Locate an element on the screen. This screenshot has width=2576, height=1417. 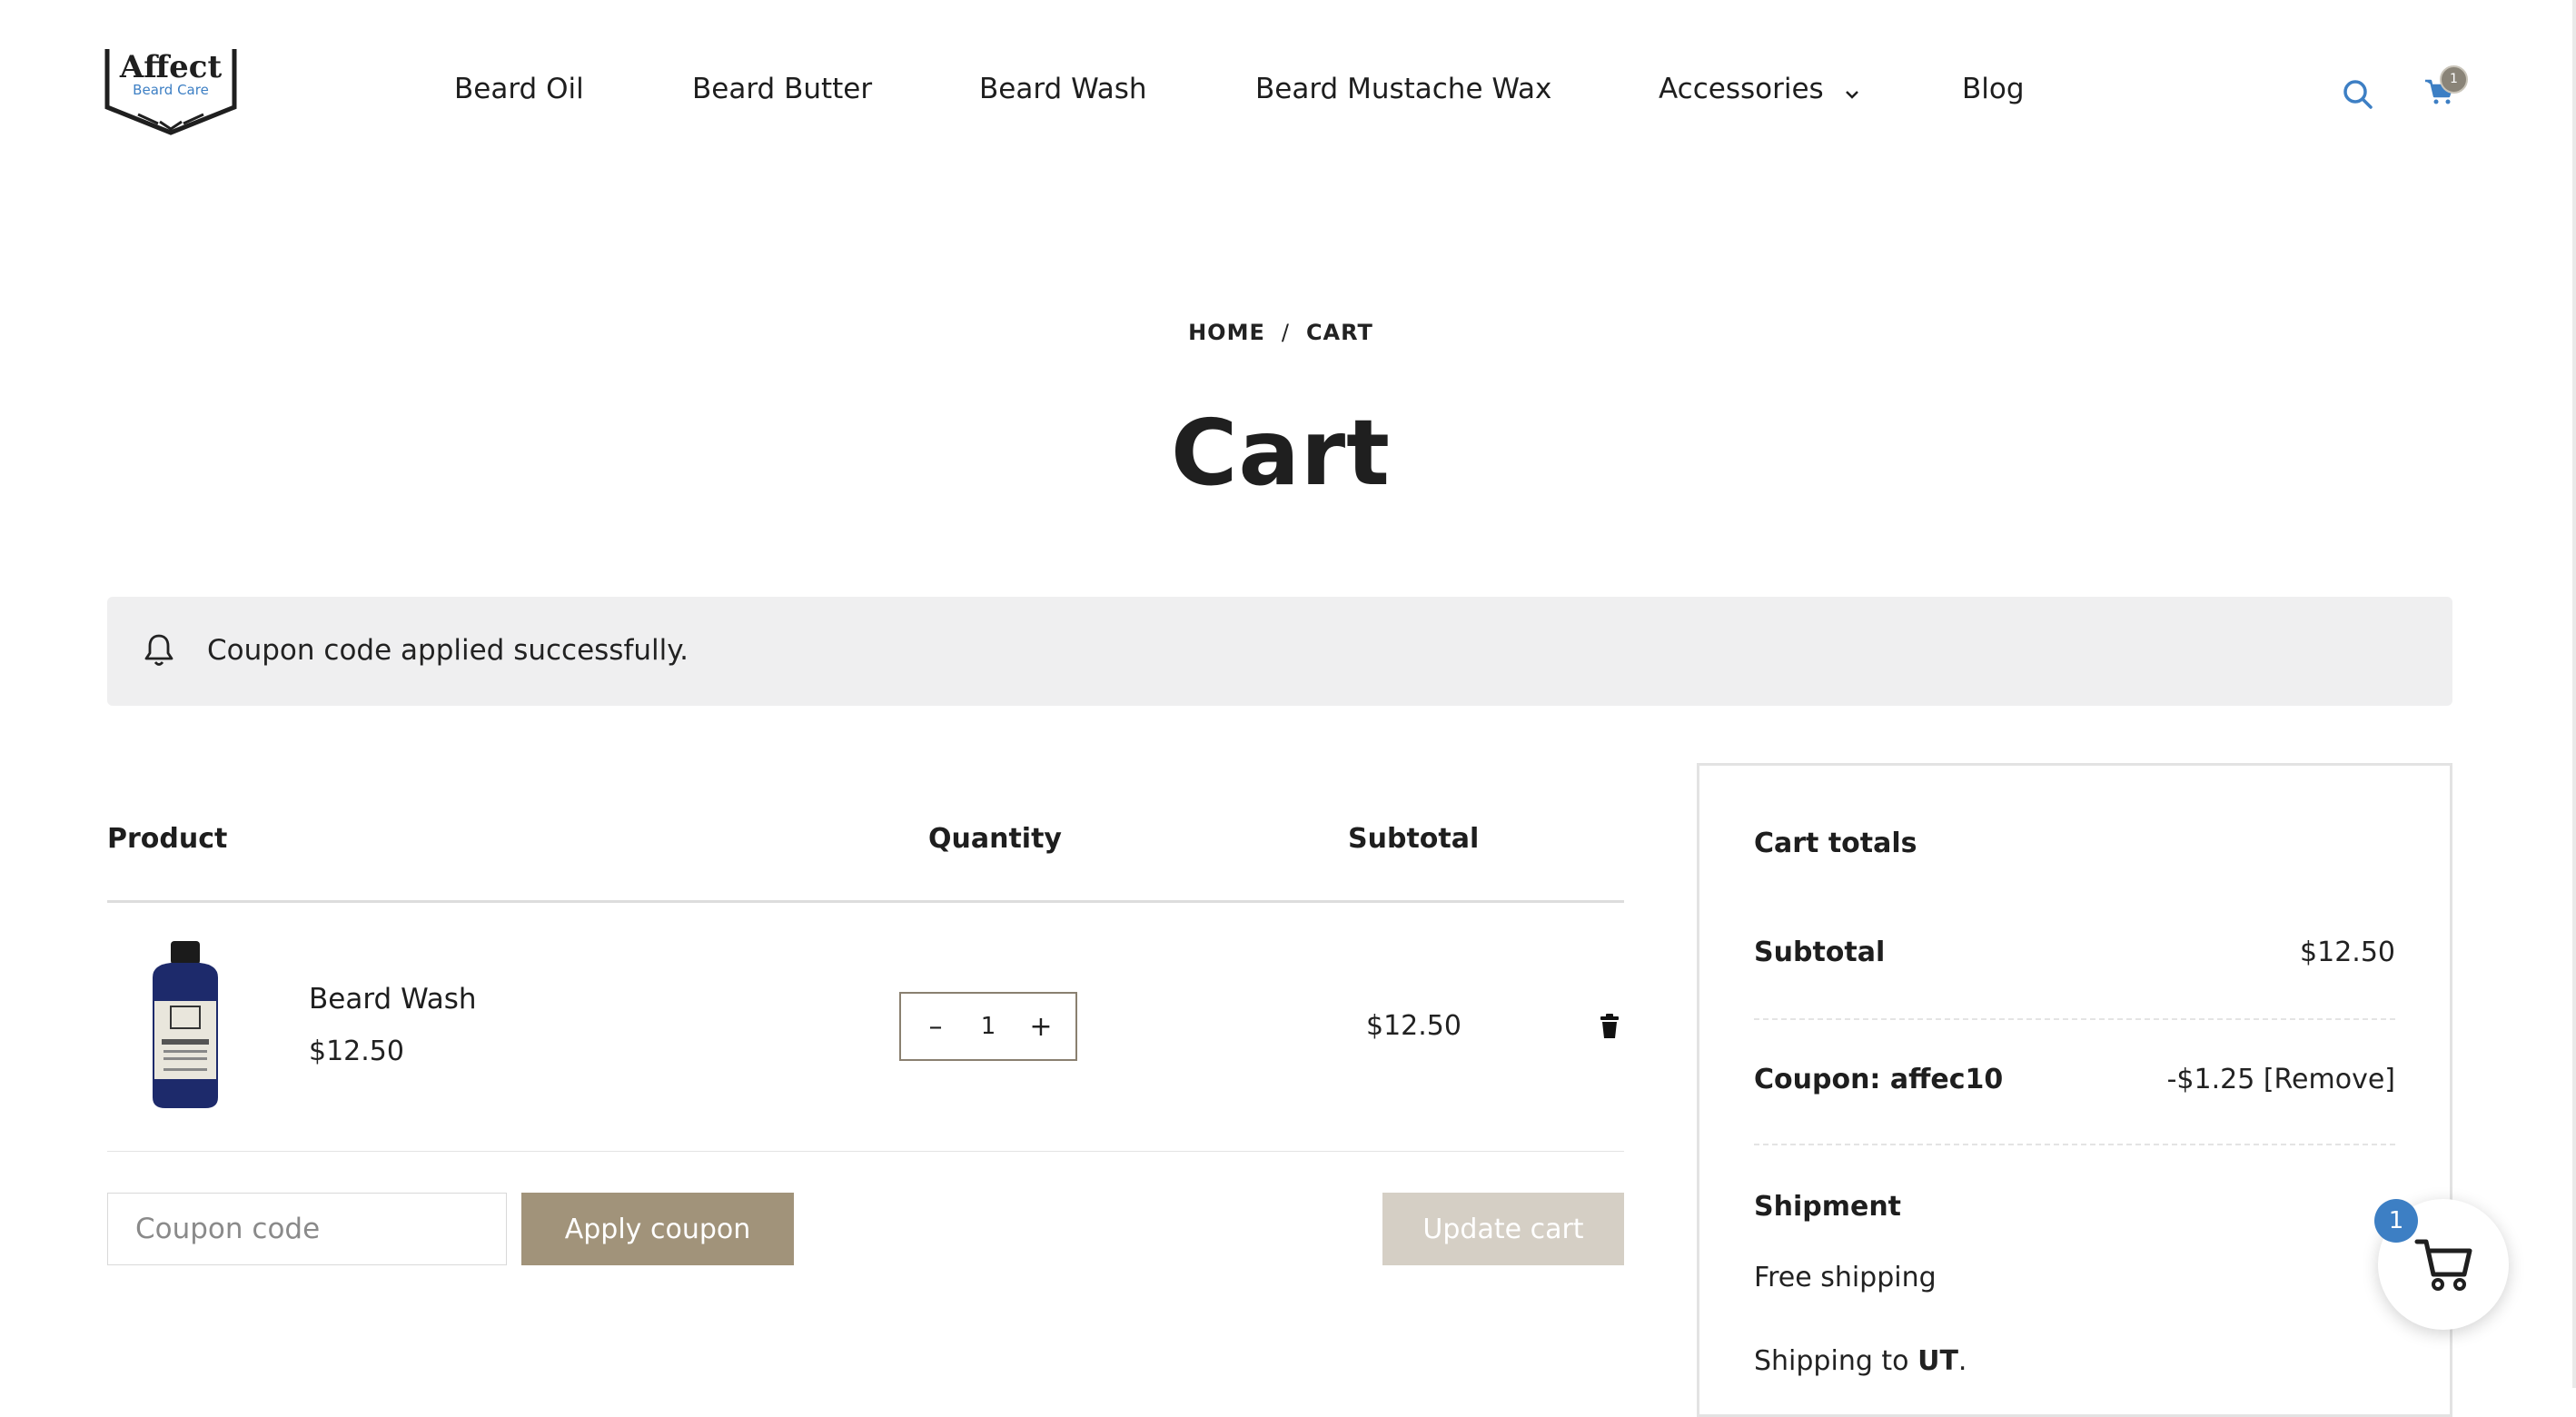
search-icon is located at coordinates (2358, 96).